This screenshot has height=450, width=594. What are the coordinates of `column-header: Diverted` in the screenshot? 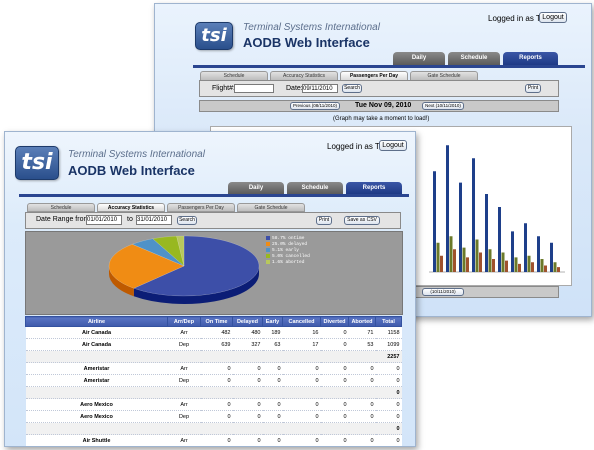 It's located at (334, 321).